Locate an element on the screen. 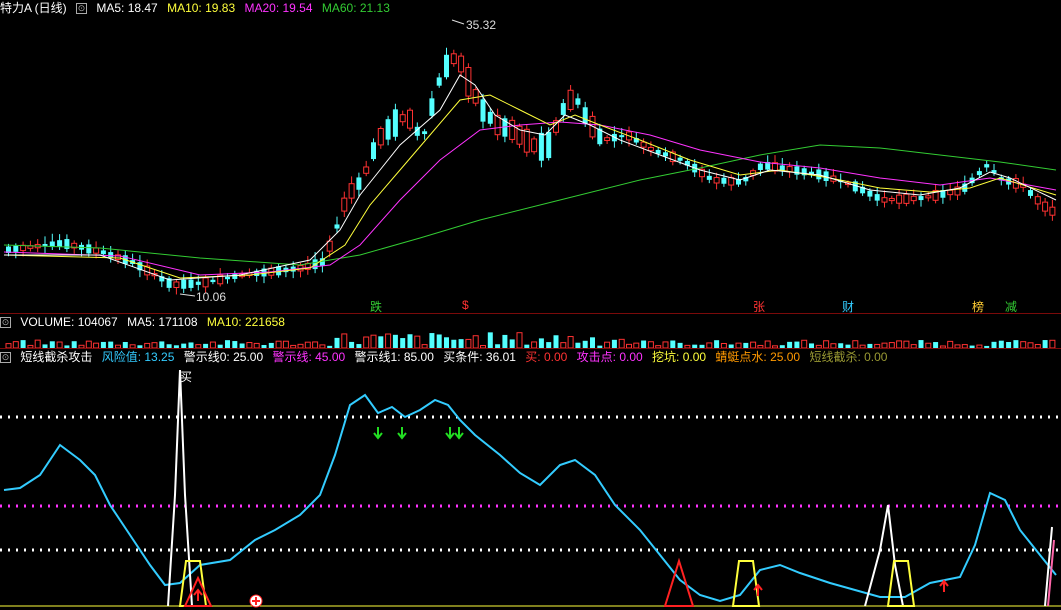  dragonfly-label: 蜻蜓点水: 25.00 is located at coordinates (758, 357).